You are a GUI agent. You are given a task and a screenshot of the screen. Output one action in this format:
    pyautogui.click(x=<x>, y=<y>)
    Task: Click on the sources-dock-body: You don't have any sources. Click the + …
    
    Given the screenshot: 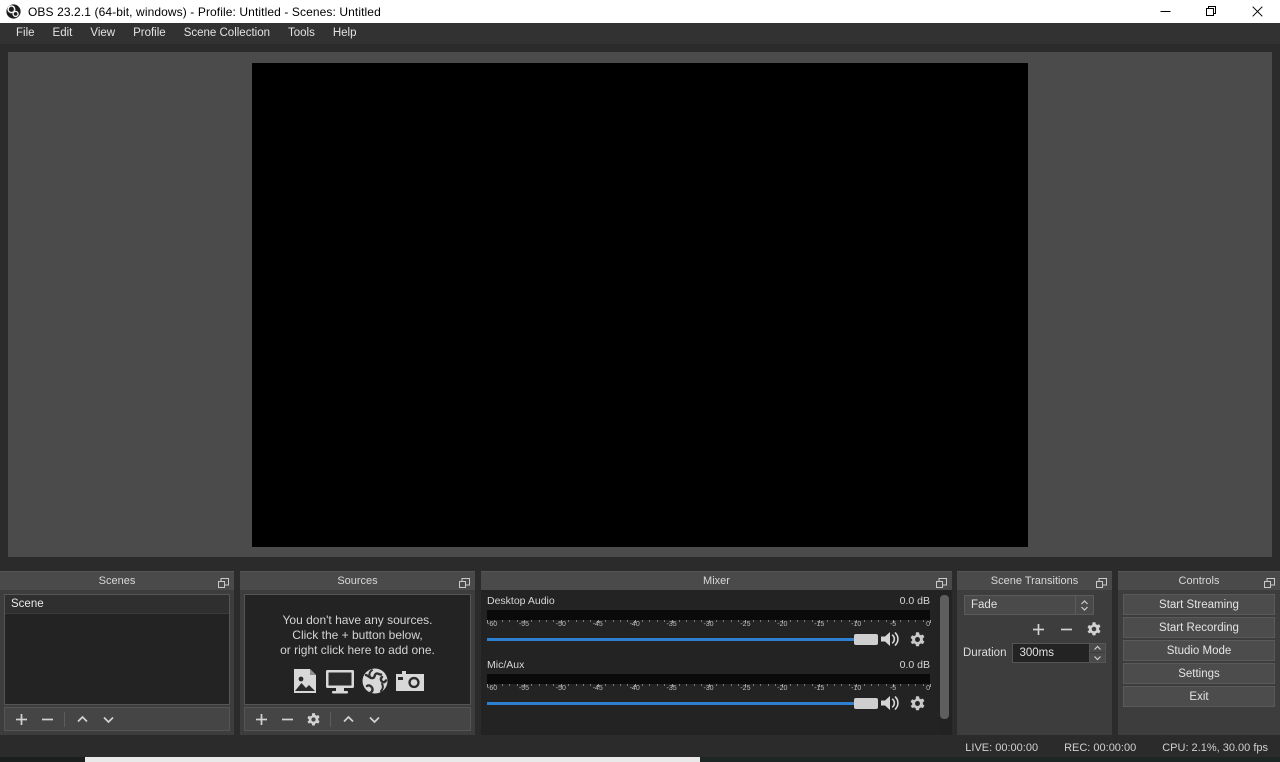 What is the action you would take?
    pyautogui.click(x=357, y=662)
    